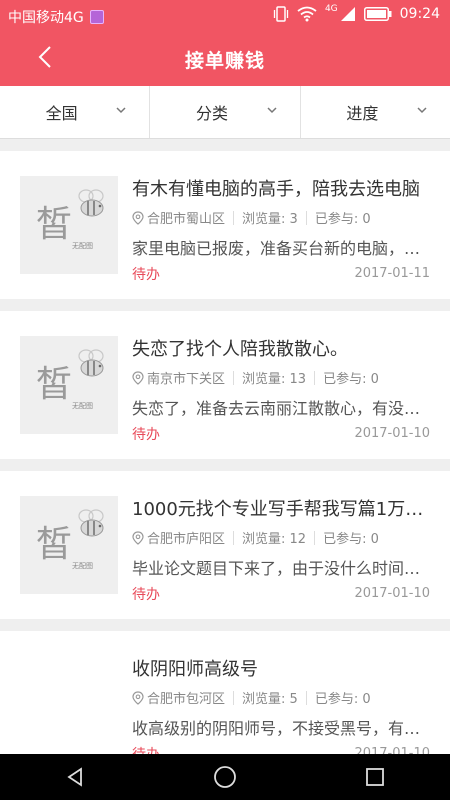 The height and width of the screenshot is (800, 450). What do you see at coordinates (240, 349) in the screenshot?
I see `task-title: 失恋了找个人陪我散散心。` at bounding box center [240, 349].